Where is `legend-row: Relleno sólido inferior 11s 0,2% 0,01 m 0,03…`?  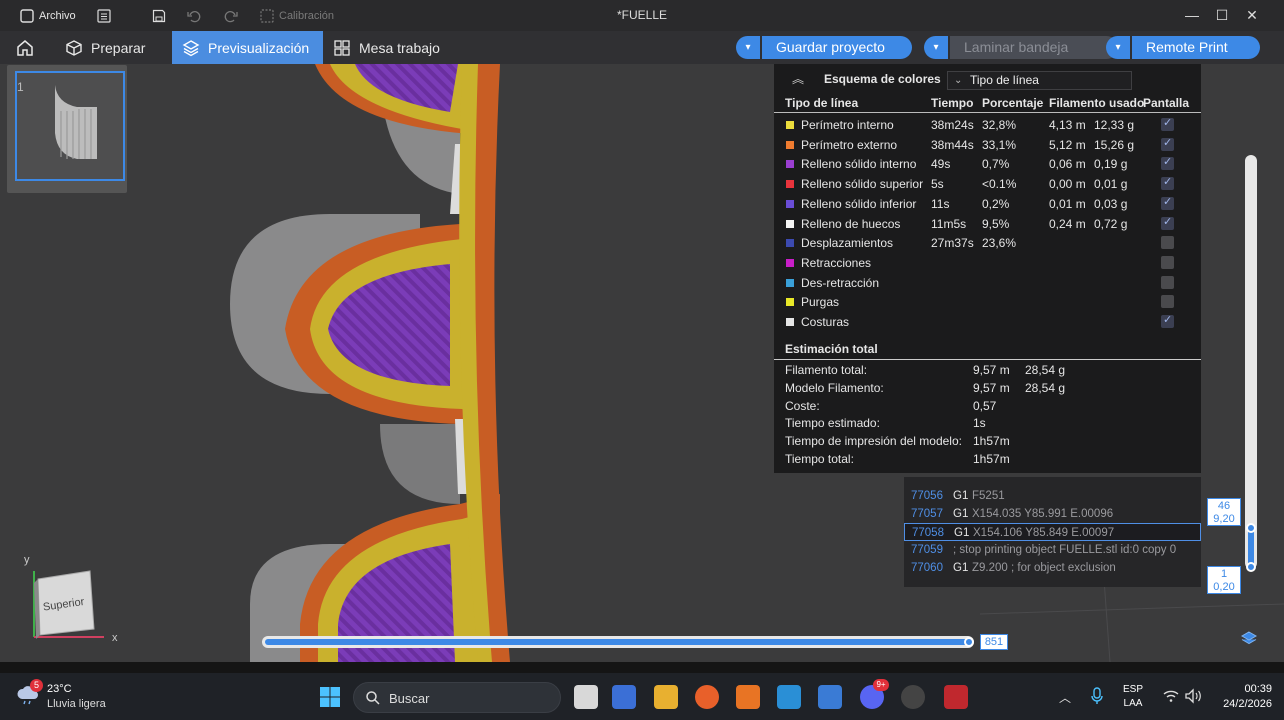 legend-row: Relleno sólido inferior 11s 0,2% 0,01 m 0,03… is located at coordinates (987, 204).